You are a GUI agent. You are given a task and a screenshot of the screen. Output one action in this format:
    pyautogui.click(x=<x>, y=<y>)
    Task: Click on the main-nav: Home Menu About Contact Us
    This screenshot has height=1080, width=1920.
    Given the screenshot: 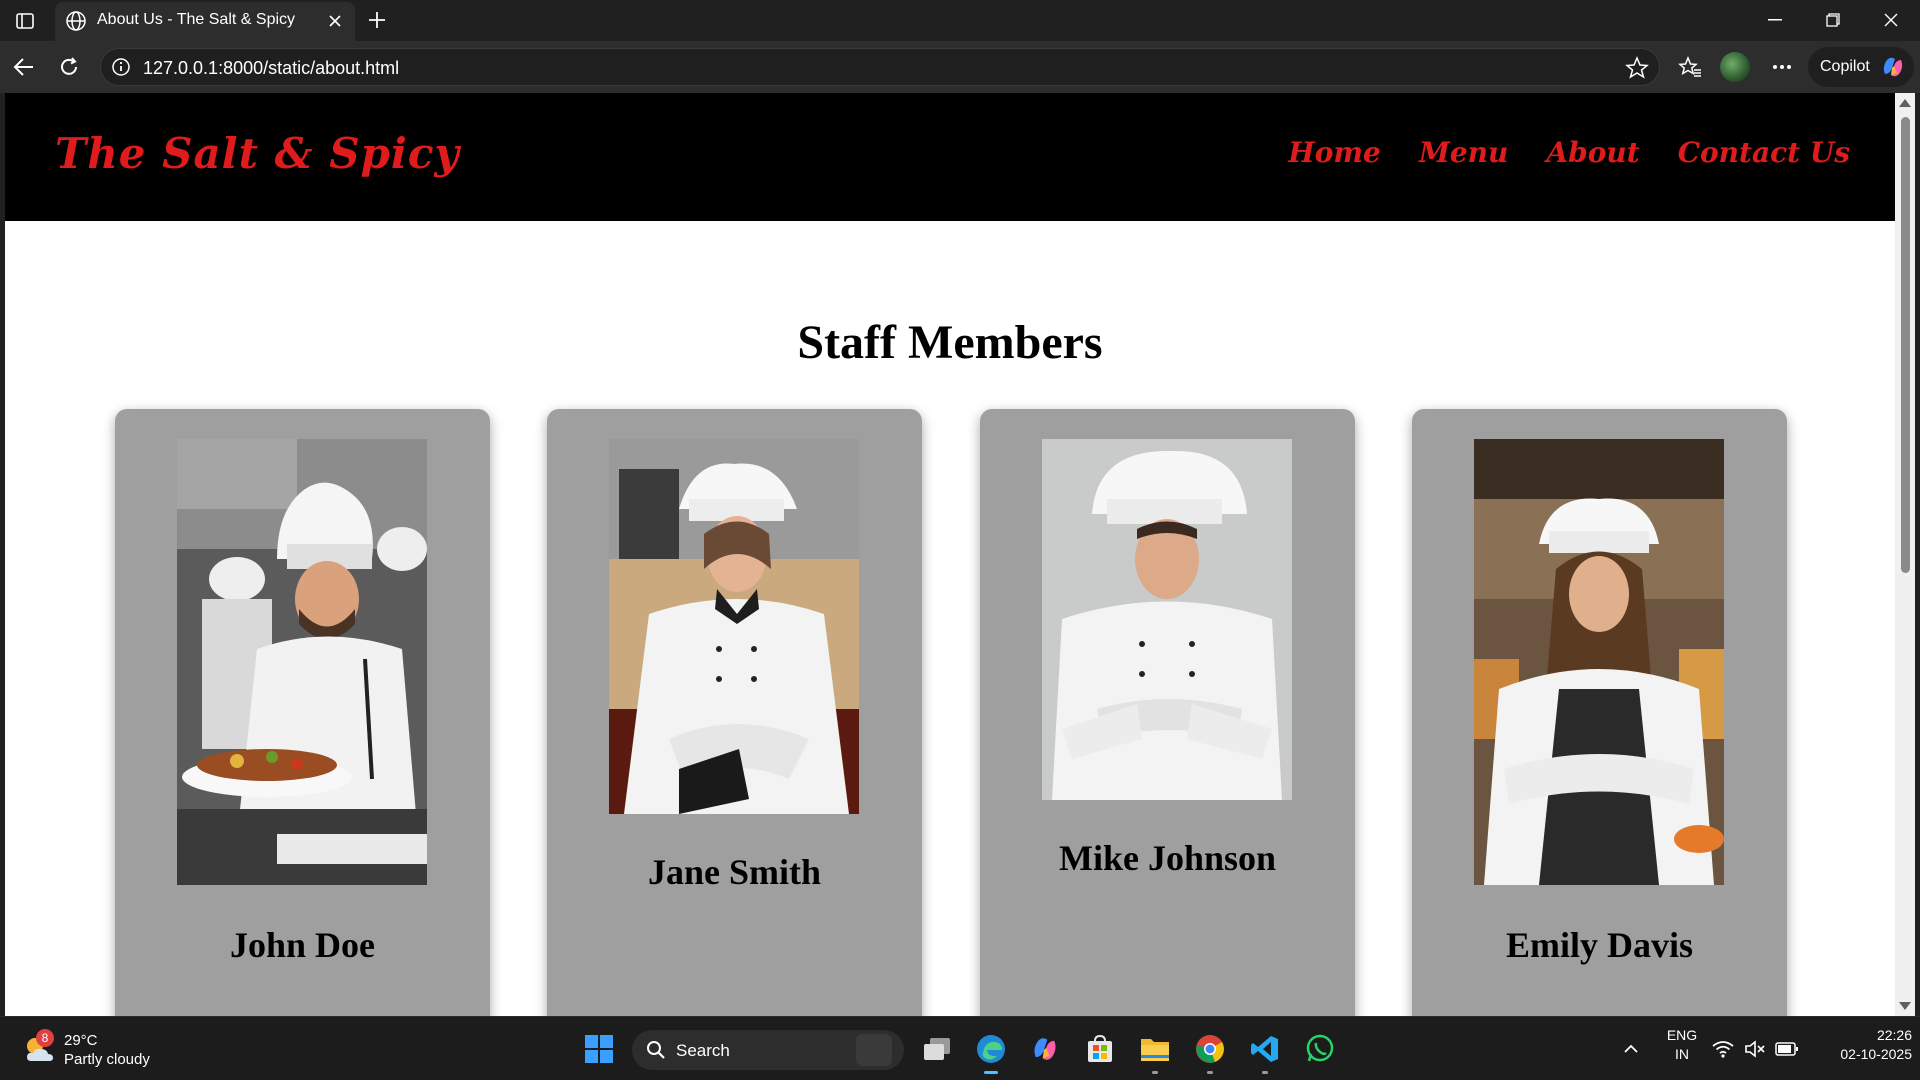 What is the action you would take?
    pyautogui.click(x=1569, y=152)
    